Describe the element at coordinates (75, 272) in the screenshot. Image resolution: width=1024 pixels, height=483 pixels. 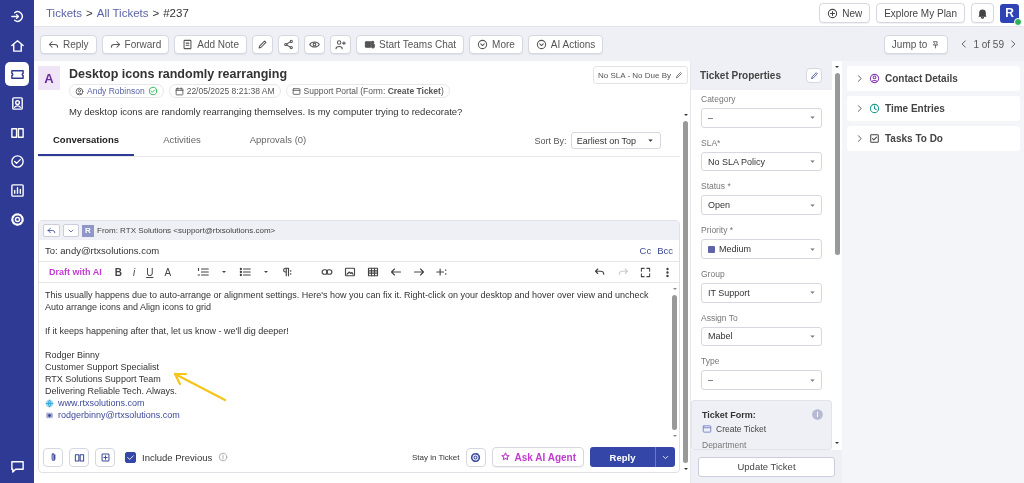
I see `draft-with-ai-button: Draft with AI` at that location.